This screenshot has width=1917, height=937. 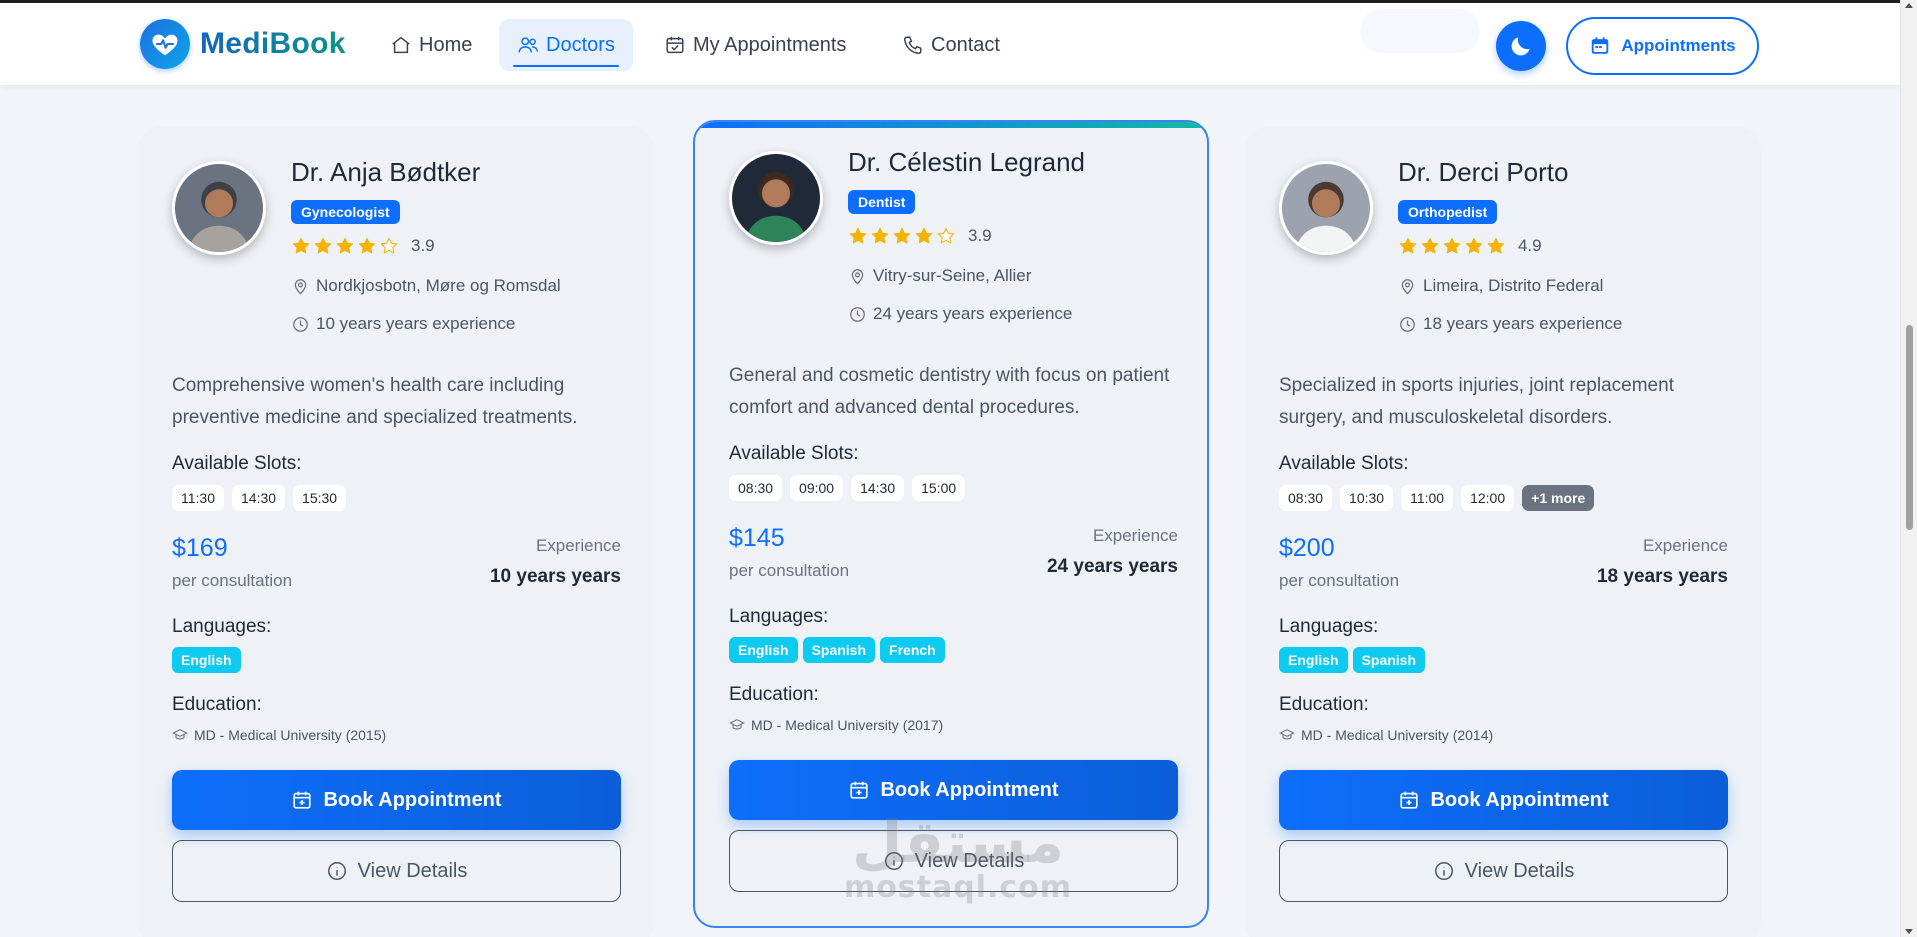 I want to click on slot-list: 08:30 10:30 11:00 12:00 +1 more, so click(x=1437, y=498).